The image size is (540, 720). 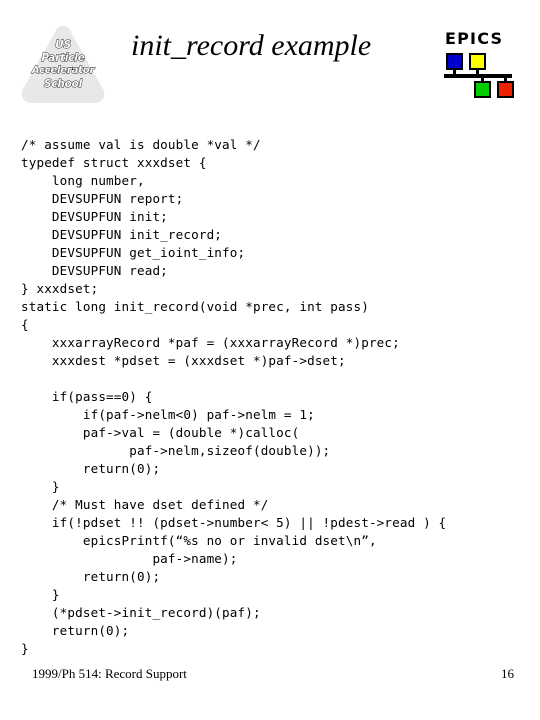 What do you see at coordinates (160, 432) in the screenshot?
I see `code-line: paf->val = (double *)calloc(` at bounding box center [160, 432].